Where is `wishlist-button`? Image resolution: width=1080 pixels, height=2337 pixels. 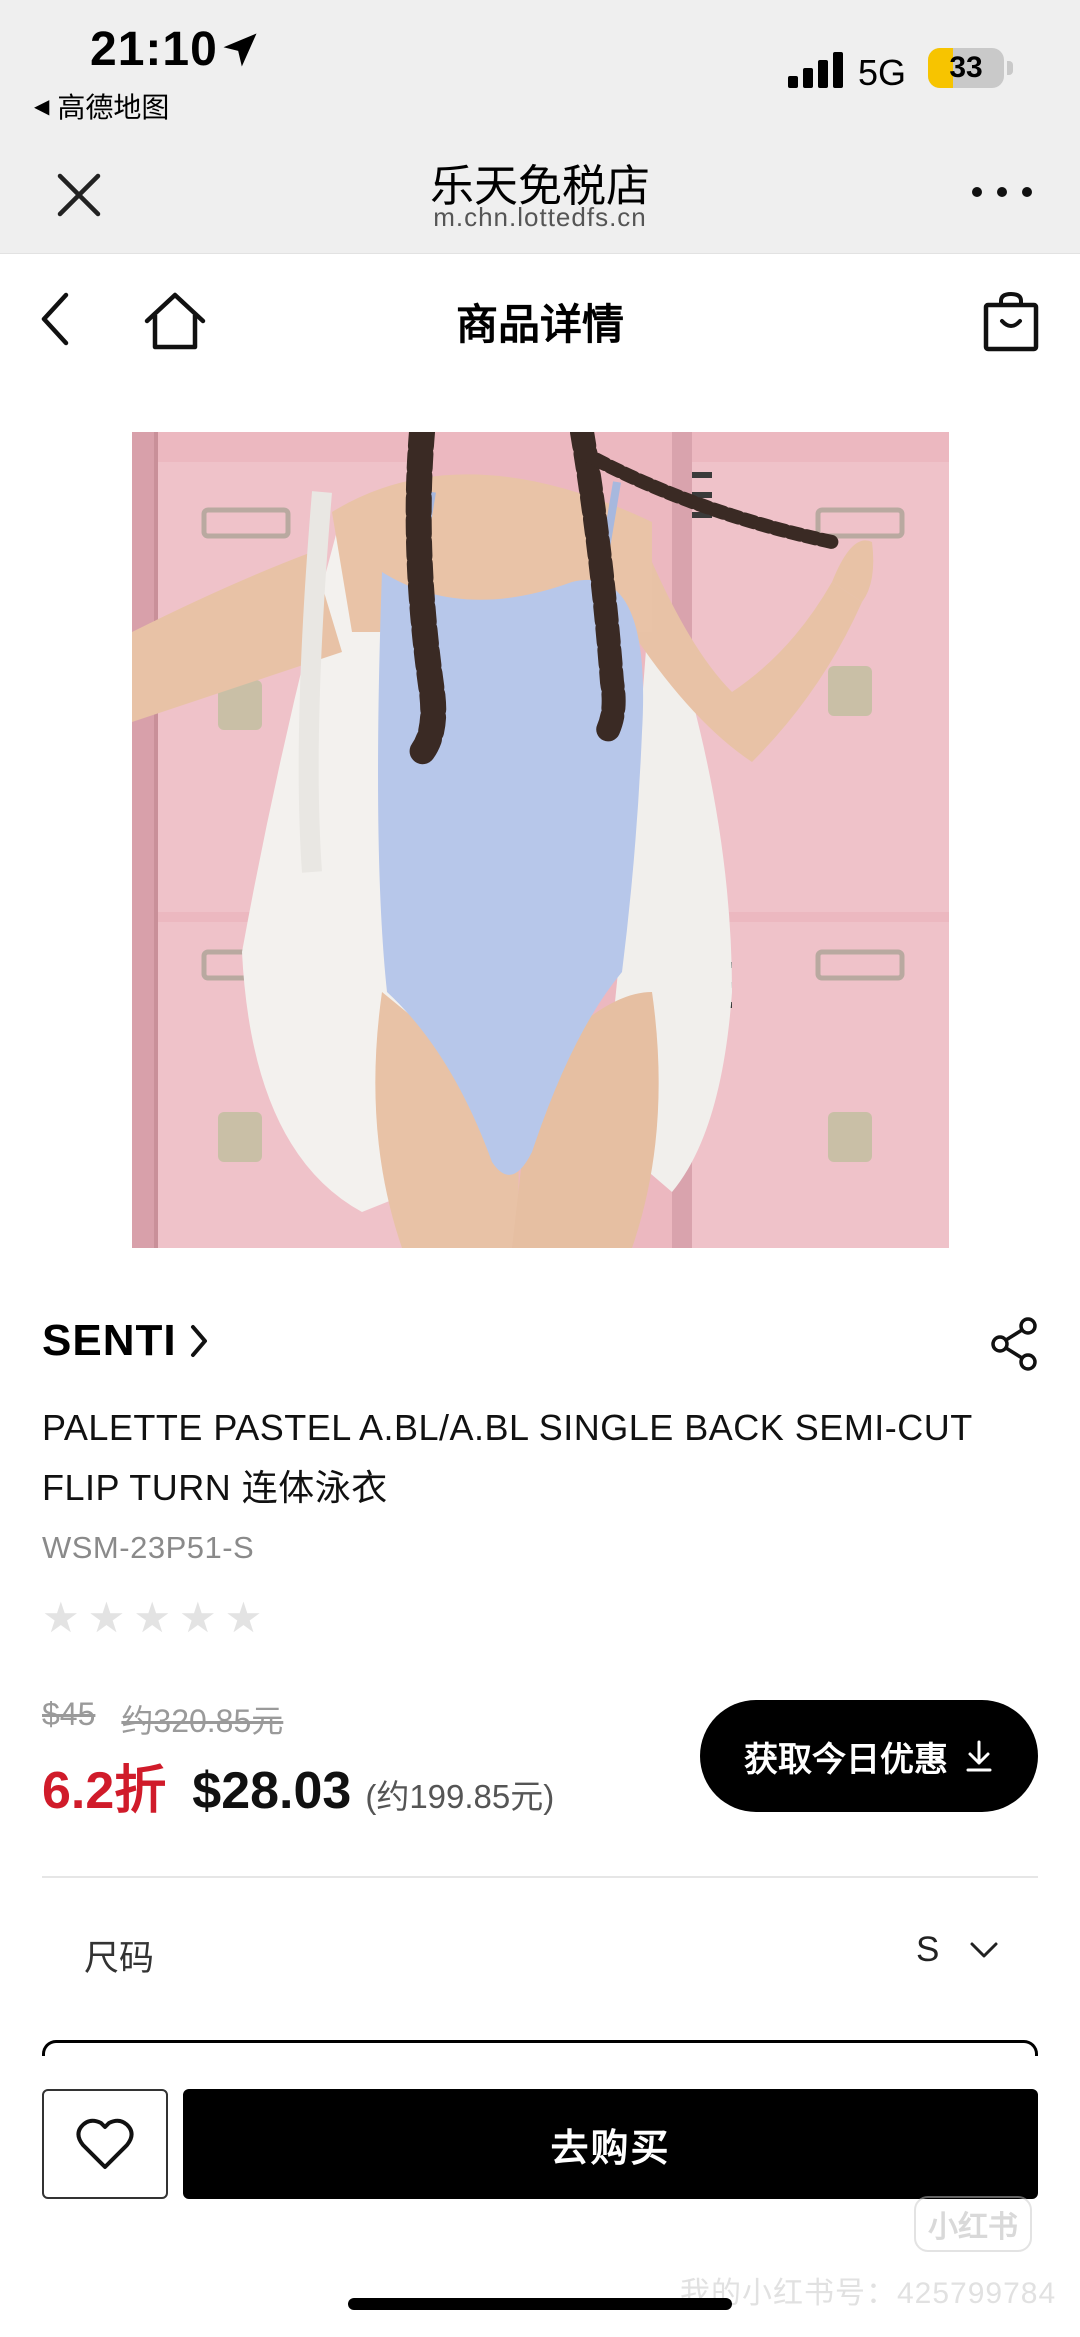 wishlist-button is located at coordinates (105, 2144).